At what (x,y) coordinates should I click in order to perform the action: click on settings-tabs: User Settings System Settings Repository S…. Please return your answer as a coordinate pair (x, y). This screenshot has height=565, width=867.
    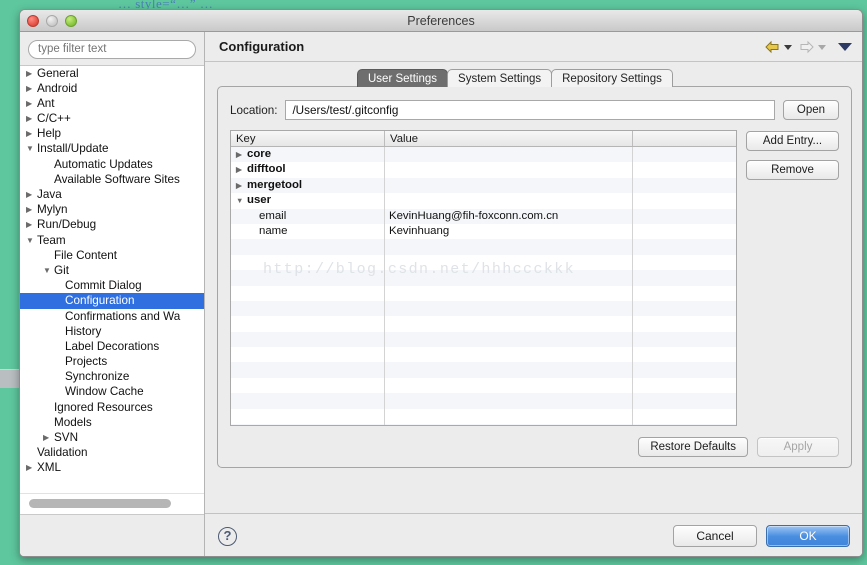
    Looking at the image, I should click on (604, 78).